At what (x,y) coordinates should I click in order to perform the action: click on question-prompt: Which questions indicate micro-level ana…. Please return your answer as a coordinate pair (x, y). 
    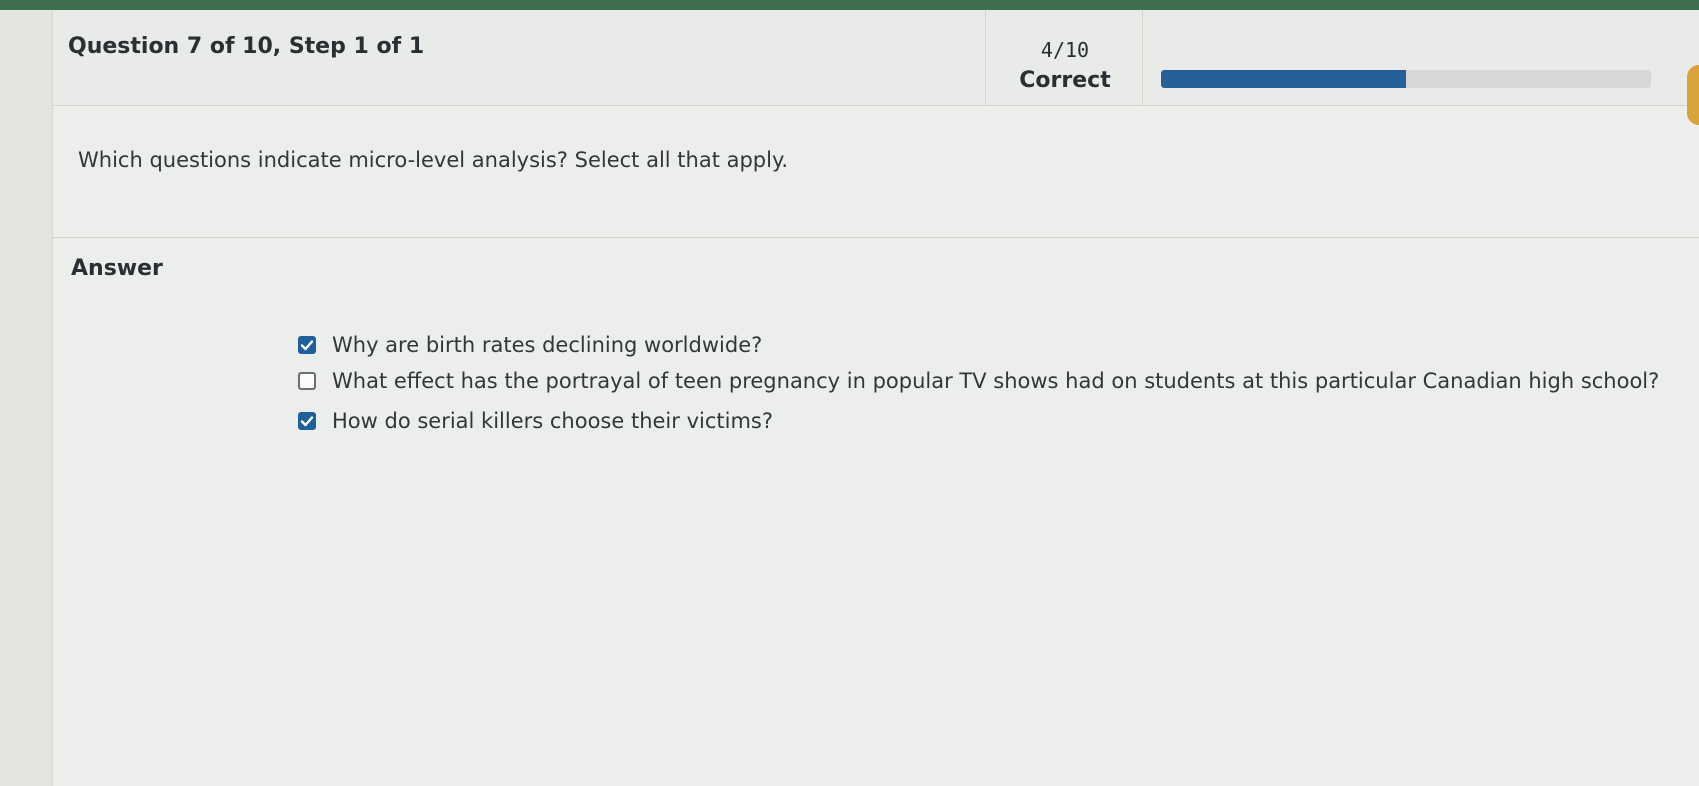
    Looking at the image, I should click on (433, 160).